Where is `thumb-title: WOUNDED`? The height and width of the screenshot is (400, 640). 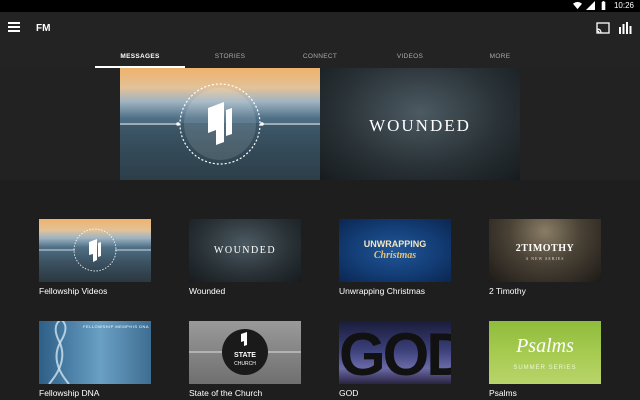 thumb-title: WOUNDED is located at coordinates (245, 250).